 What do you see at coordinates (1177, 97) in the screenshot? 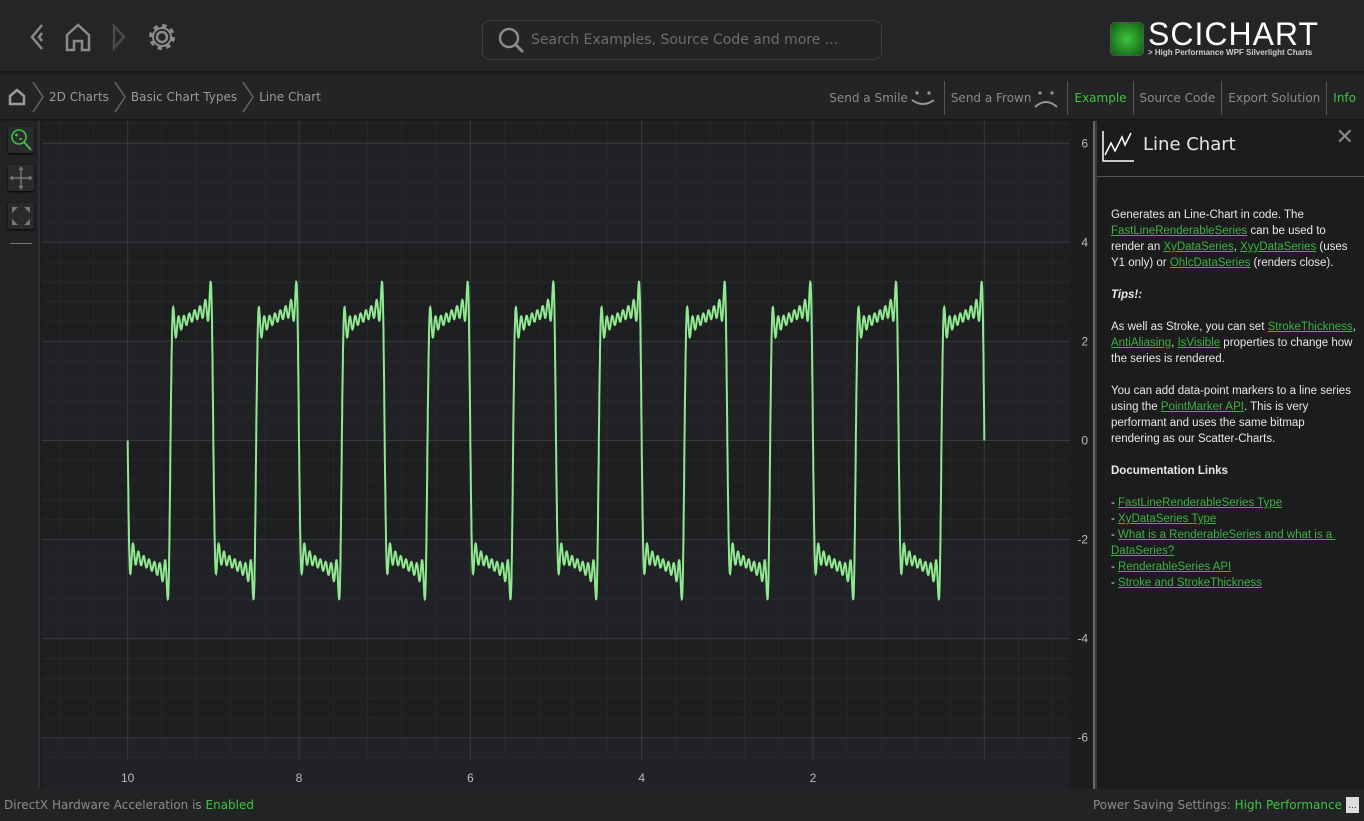
I see `tab-source-code: Source Code` at bounding box center [1177, 97].